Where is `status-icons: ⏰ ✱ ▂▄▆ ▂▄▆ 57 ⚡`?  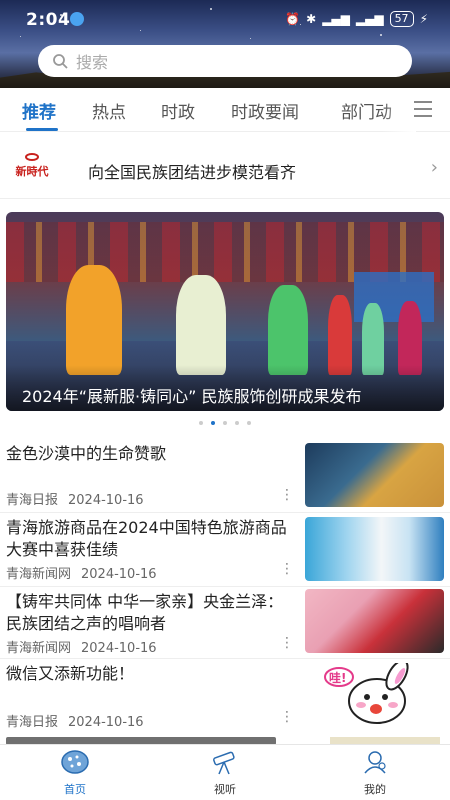
status-icons: ⏰ ✱ ▂▄▆ ▂▄▆ 57 ⚡ is located at coordinates (356, 19).